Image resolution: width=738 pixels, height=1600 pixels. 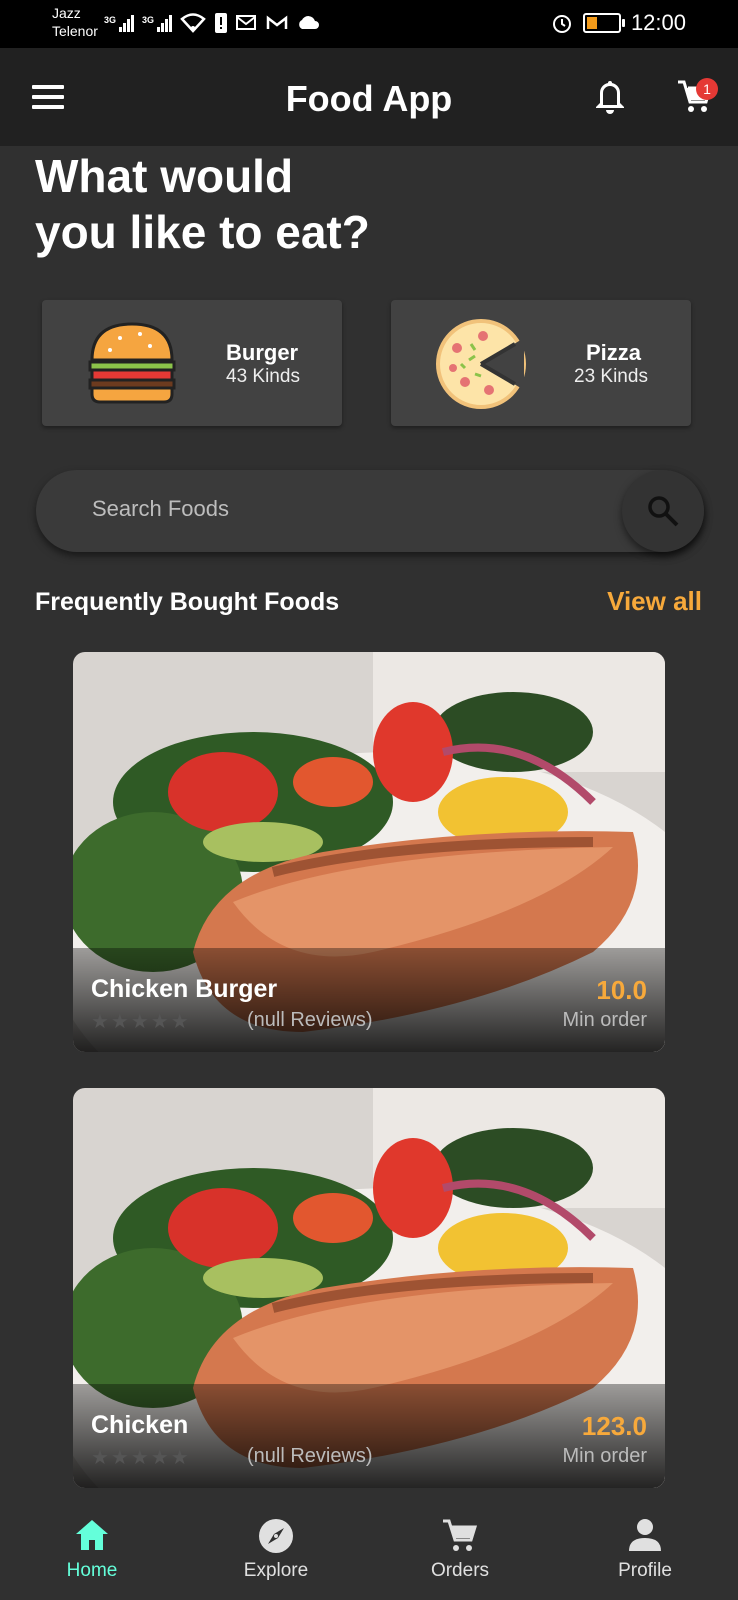 I want to click on nav-label: Orders, so click(x=460, y=1570).